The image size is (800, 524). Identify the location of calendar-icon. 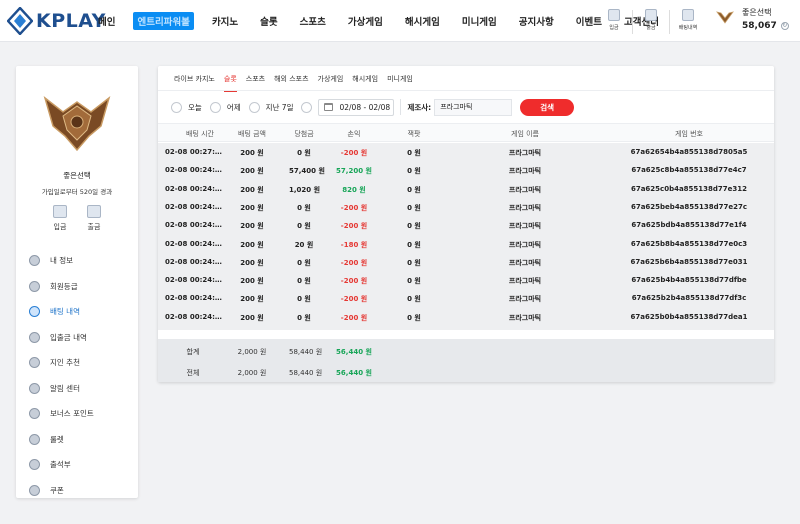
(329, 107).